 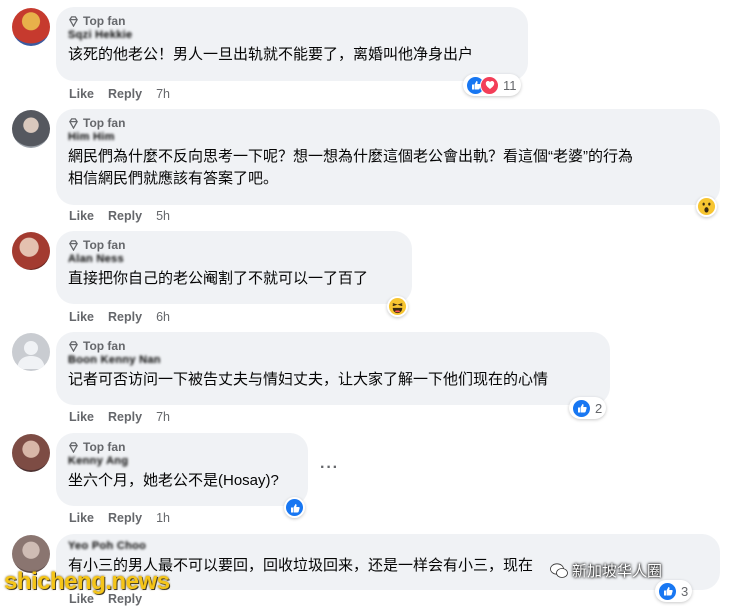 I want to click on comment-actions: Like Reply 1h, so click(x=119, y=518).